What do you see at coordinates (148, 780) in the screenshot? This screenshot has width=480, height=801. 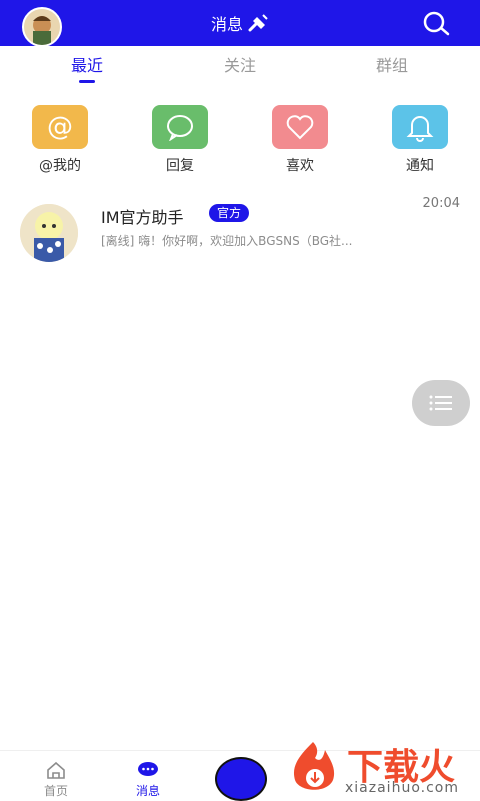 I see `nav-messages: 消息` at bounding box center [148, 780].